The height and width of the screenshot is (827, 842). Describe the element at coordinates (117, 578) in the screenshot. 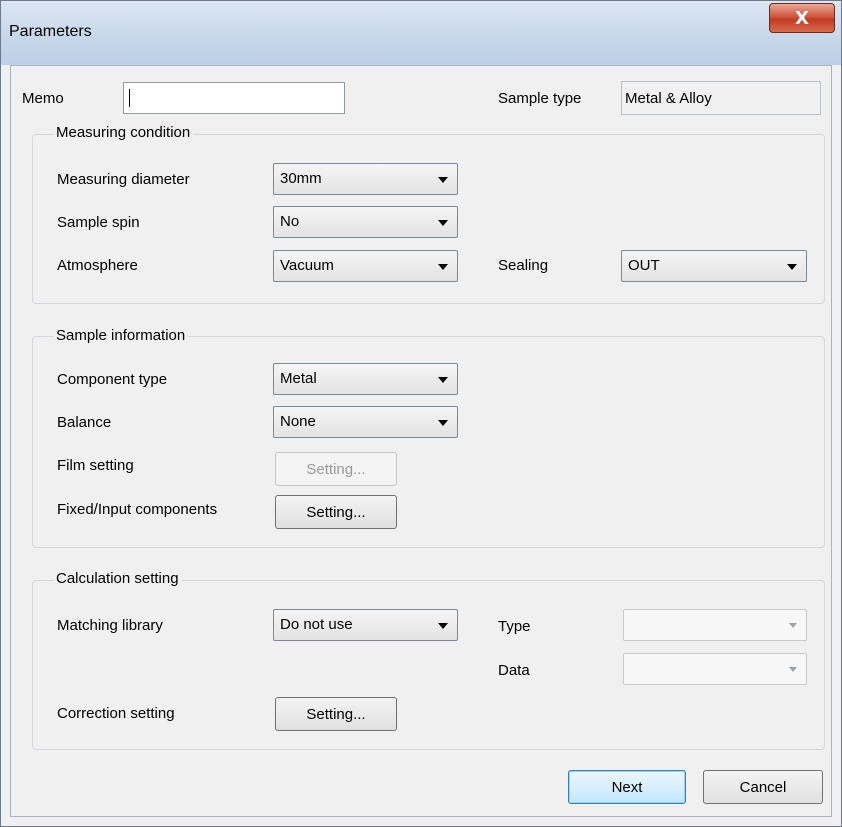

I see `calculation-setting-title: Calculation setting` at that location.